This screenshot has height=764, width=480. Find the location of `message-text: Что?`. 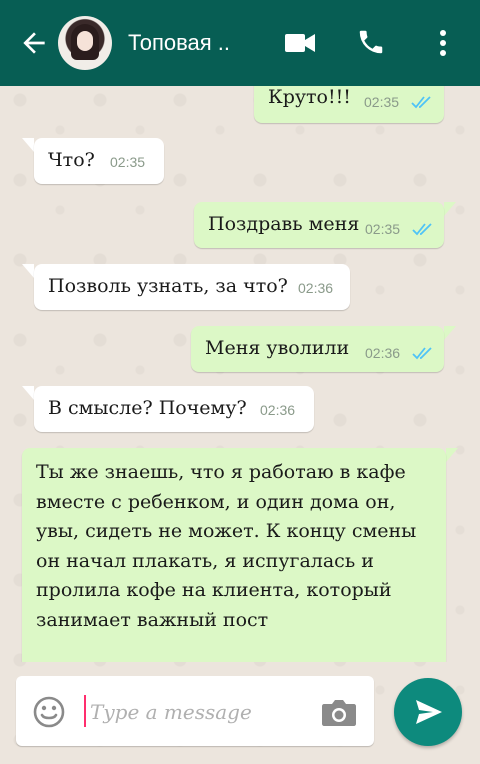

message-text: Что? is located at coordinates (71, 160).